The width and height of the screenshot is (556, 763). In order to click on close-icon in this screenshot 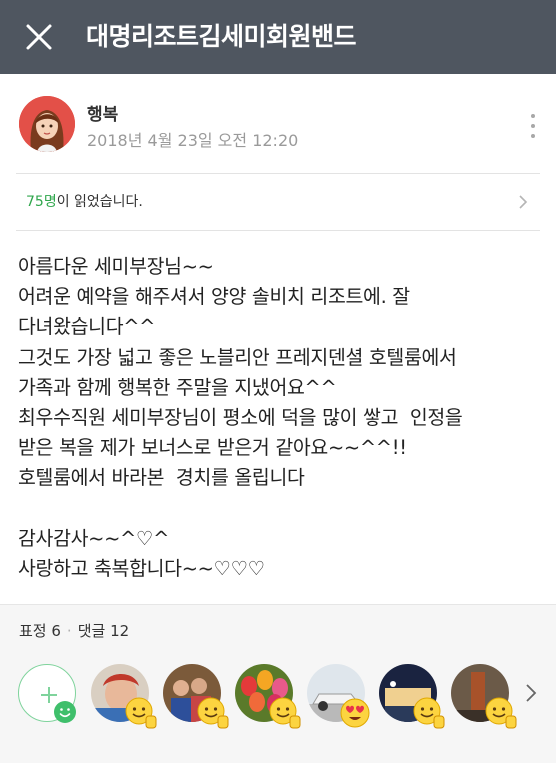, I will do `click(39, 37)`.